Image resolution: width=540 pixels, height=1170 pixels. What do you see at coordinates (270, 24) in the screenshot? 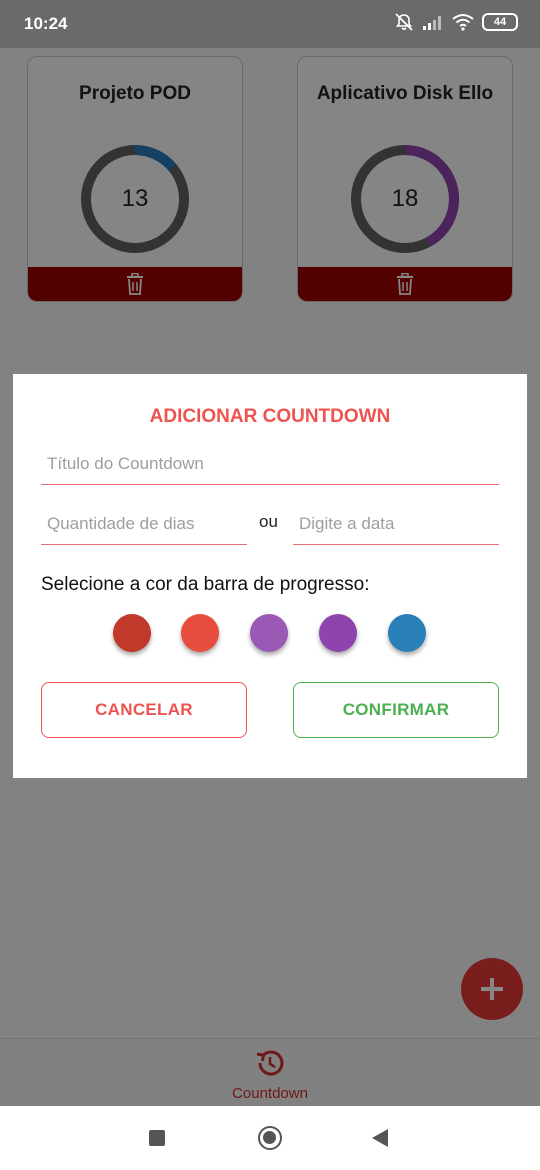
I see `status-bar: 10:24 44` at bounding box center [270, 24].